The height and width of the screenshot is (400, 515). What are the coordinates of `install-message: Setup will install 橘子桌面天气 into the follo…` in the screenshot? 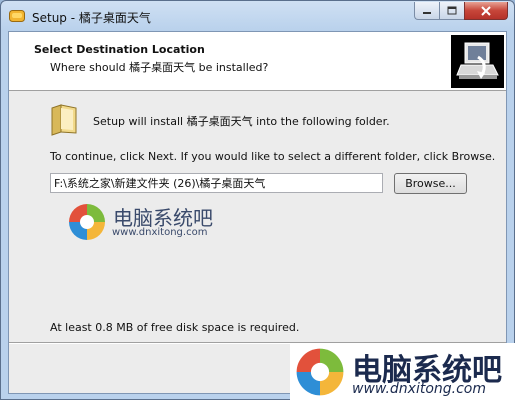 It's located at (241, 121).